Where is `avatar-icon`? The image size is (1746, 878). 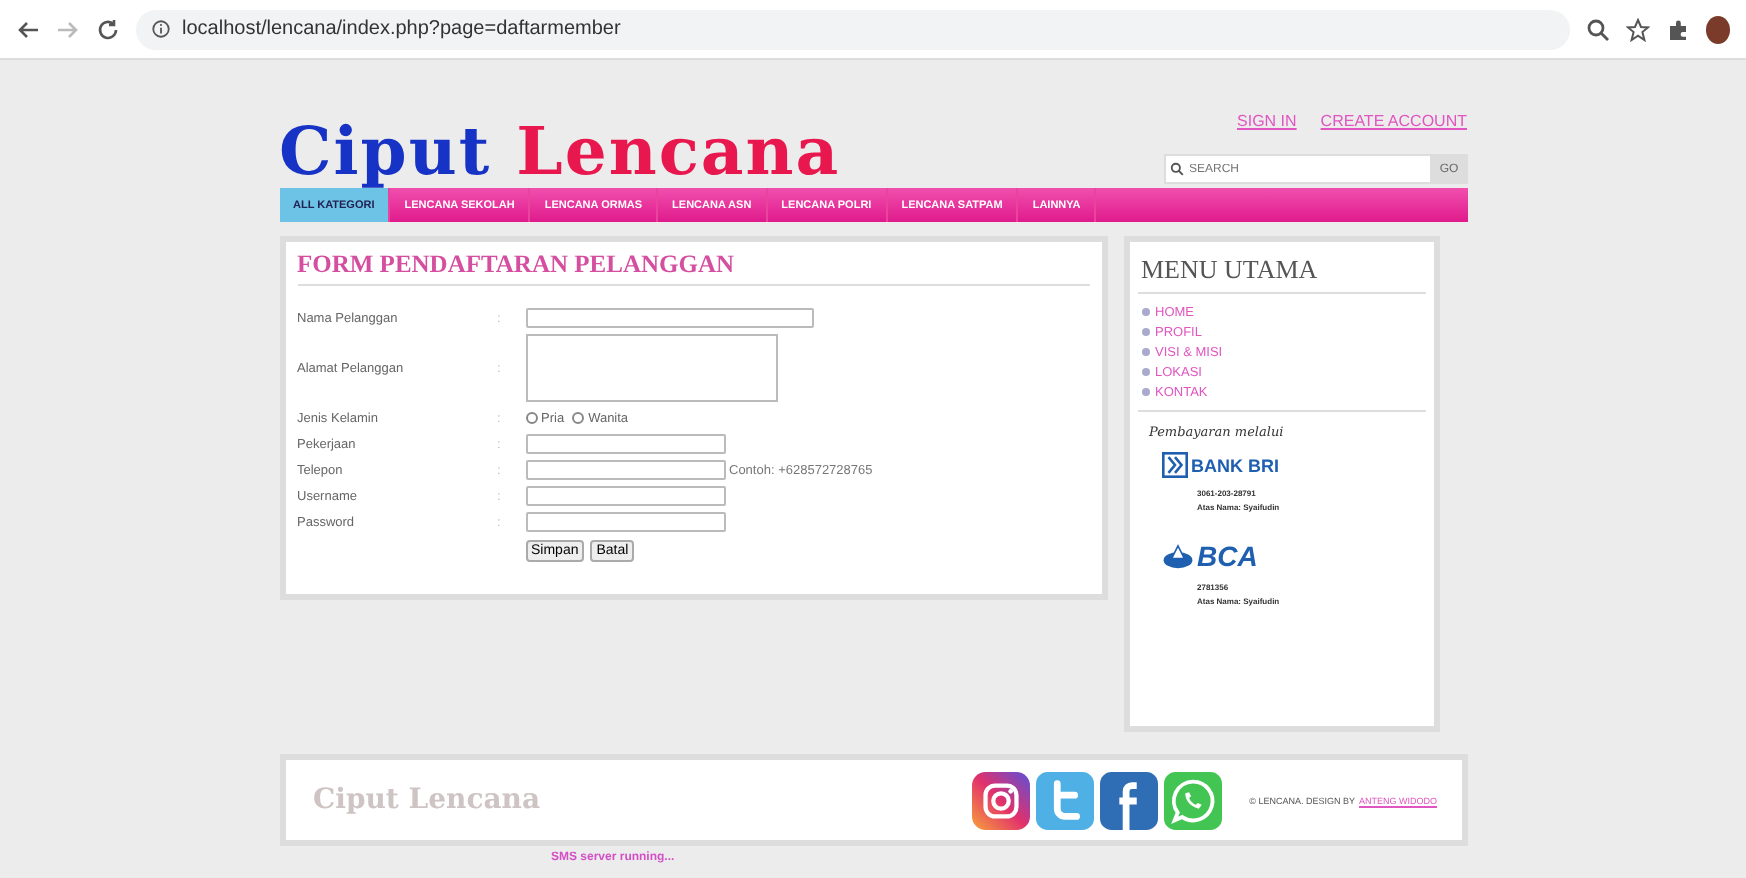 avatar-icon is located at coordinates (1718, 29).